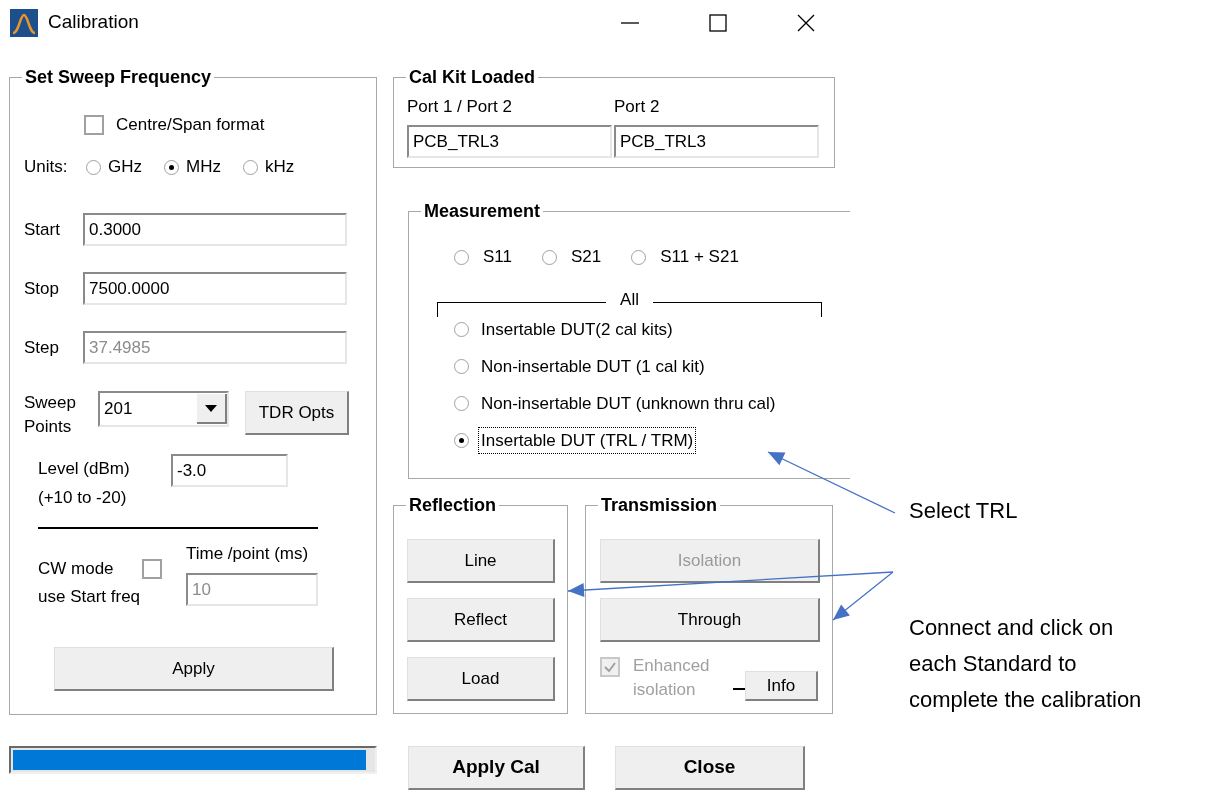 The image size is (1213, 790). What do you see at coordinates (710, 768) in the screenshot?
I see `close-button: Close` at bounding box center [710, 768].